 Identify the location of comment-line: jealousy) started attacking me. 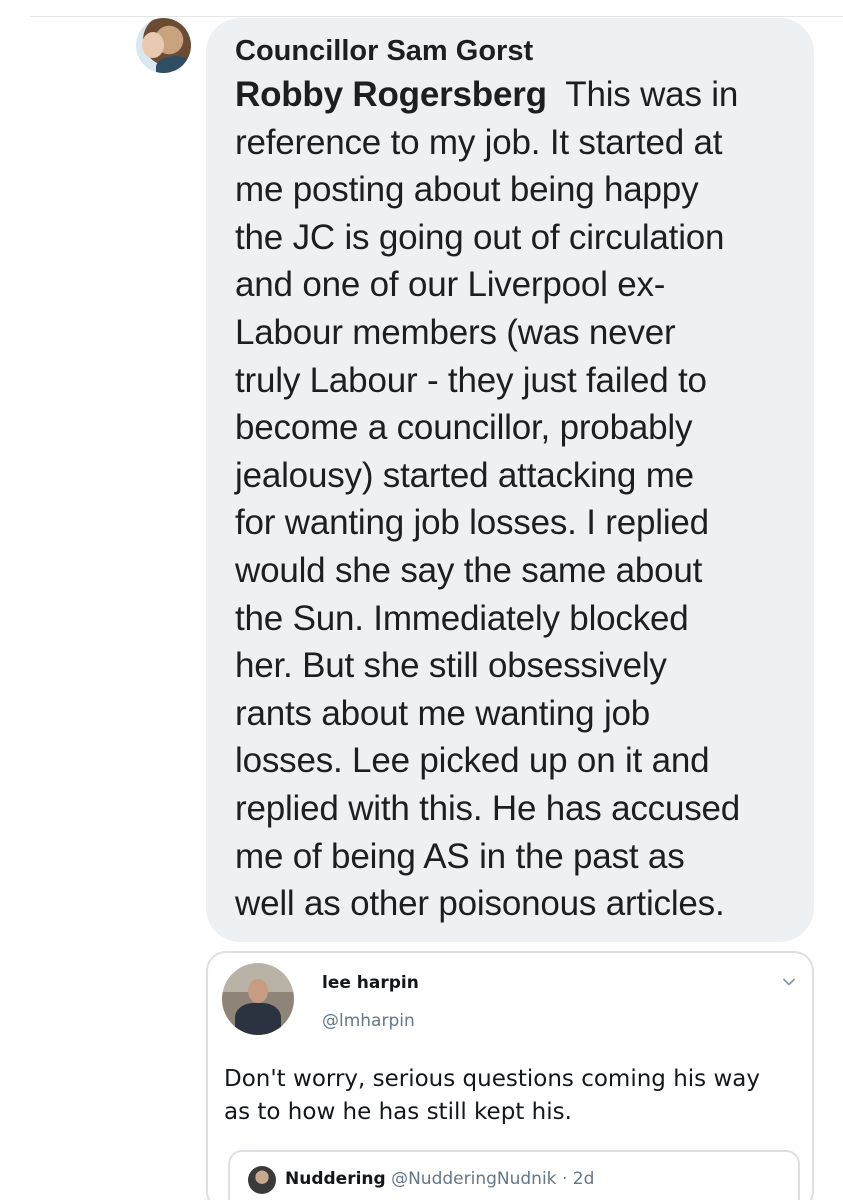
(464, 475).